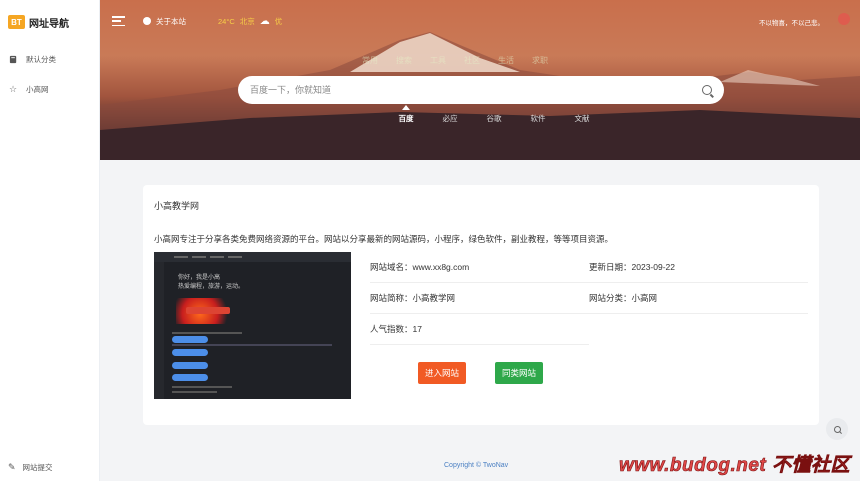  I want to click on similar-sites-button: 同类网站, so click(519, 373).